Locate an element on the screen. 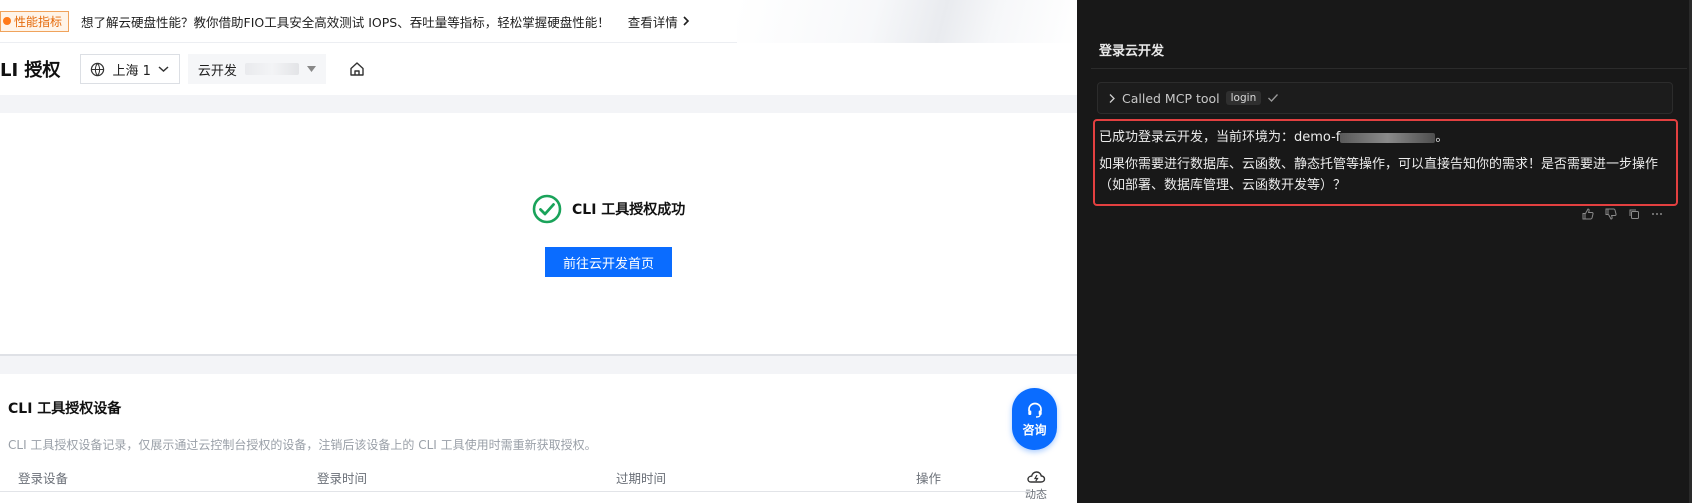 The height and width of the screenshot is (503, 1692). banner-link-label: 查看详情 is located at coordinates (652, 22).